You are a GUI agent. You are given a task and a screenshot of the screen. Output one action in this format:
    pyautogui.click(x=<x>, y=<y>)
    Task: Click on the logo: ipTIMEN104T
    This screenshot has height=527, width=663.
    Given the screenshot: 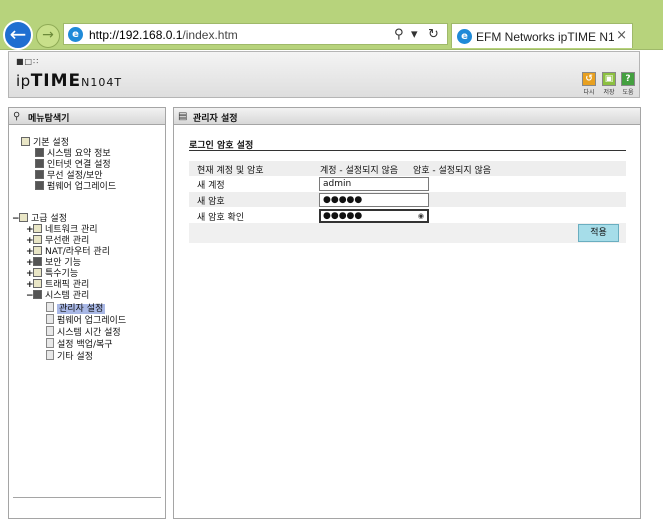 What is the action you would take?
    pyautogui.click(x=69, y=81)
    